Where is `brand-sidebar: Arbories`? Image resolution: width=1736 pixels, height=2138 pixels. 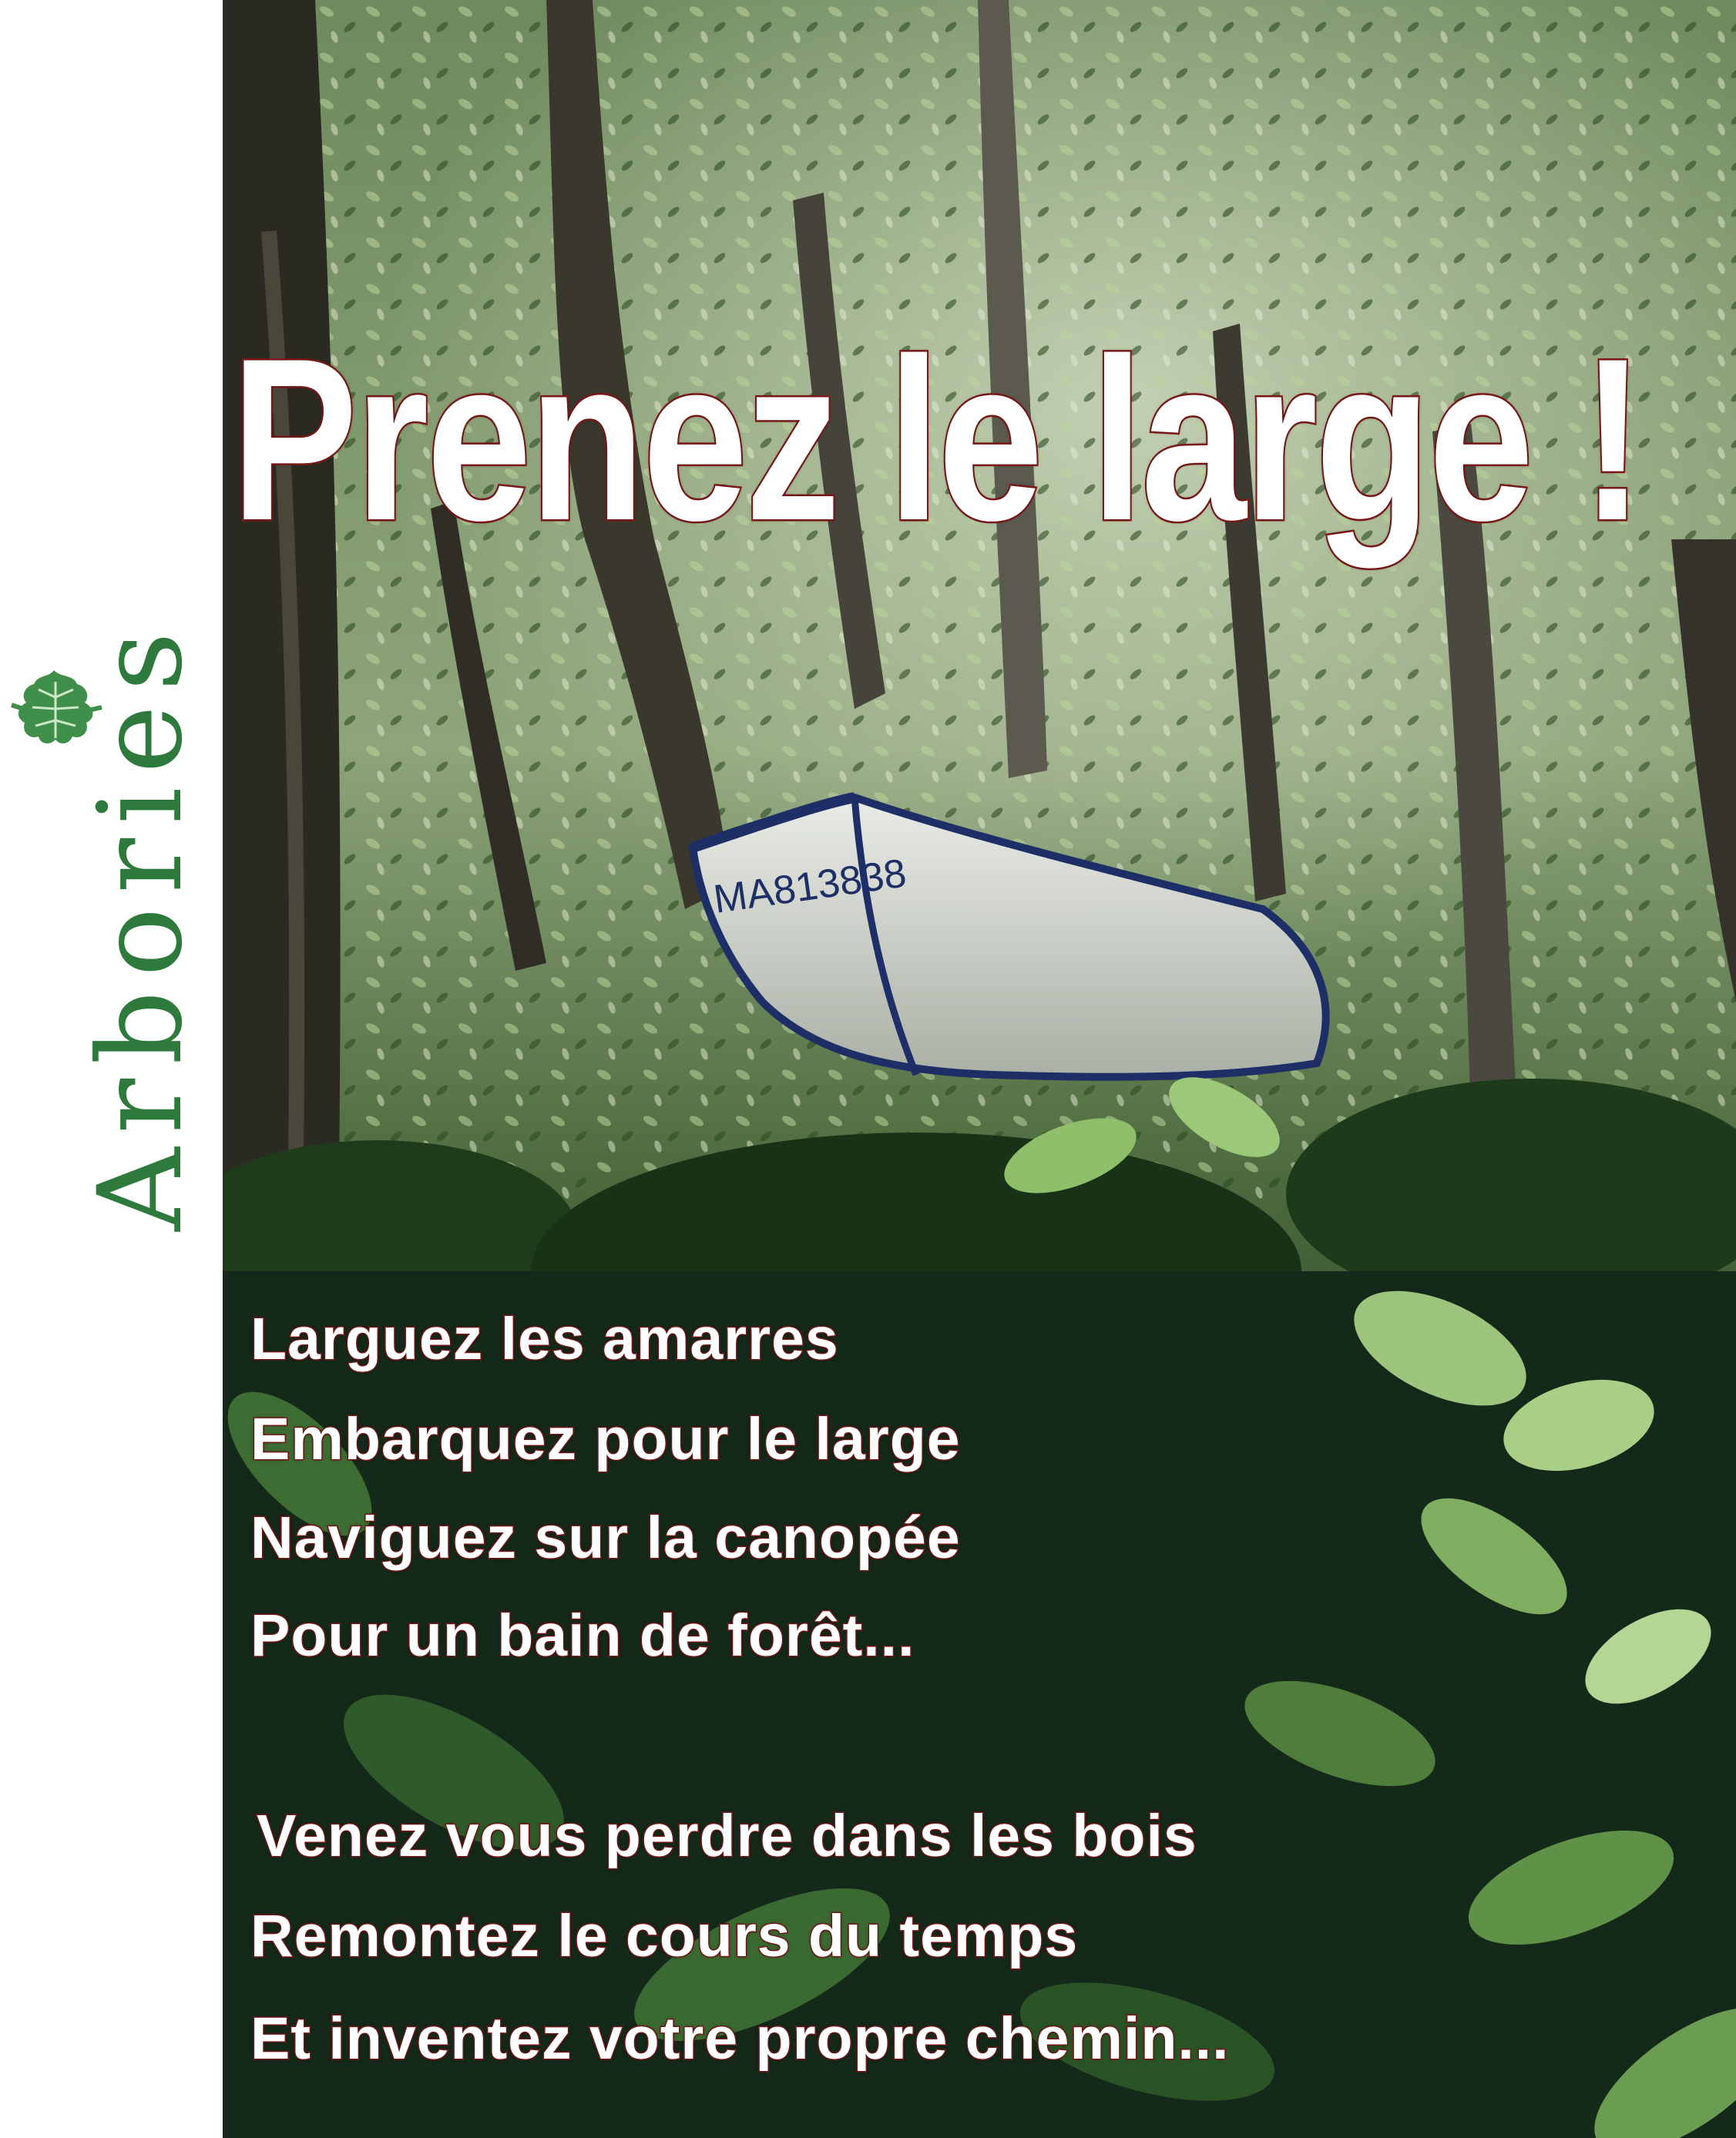
brand-sidebar: Arbories is located at coordinates (112, 1069).